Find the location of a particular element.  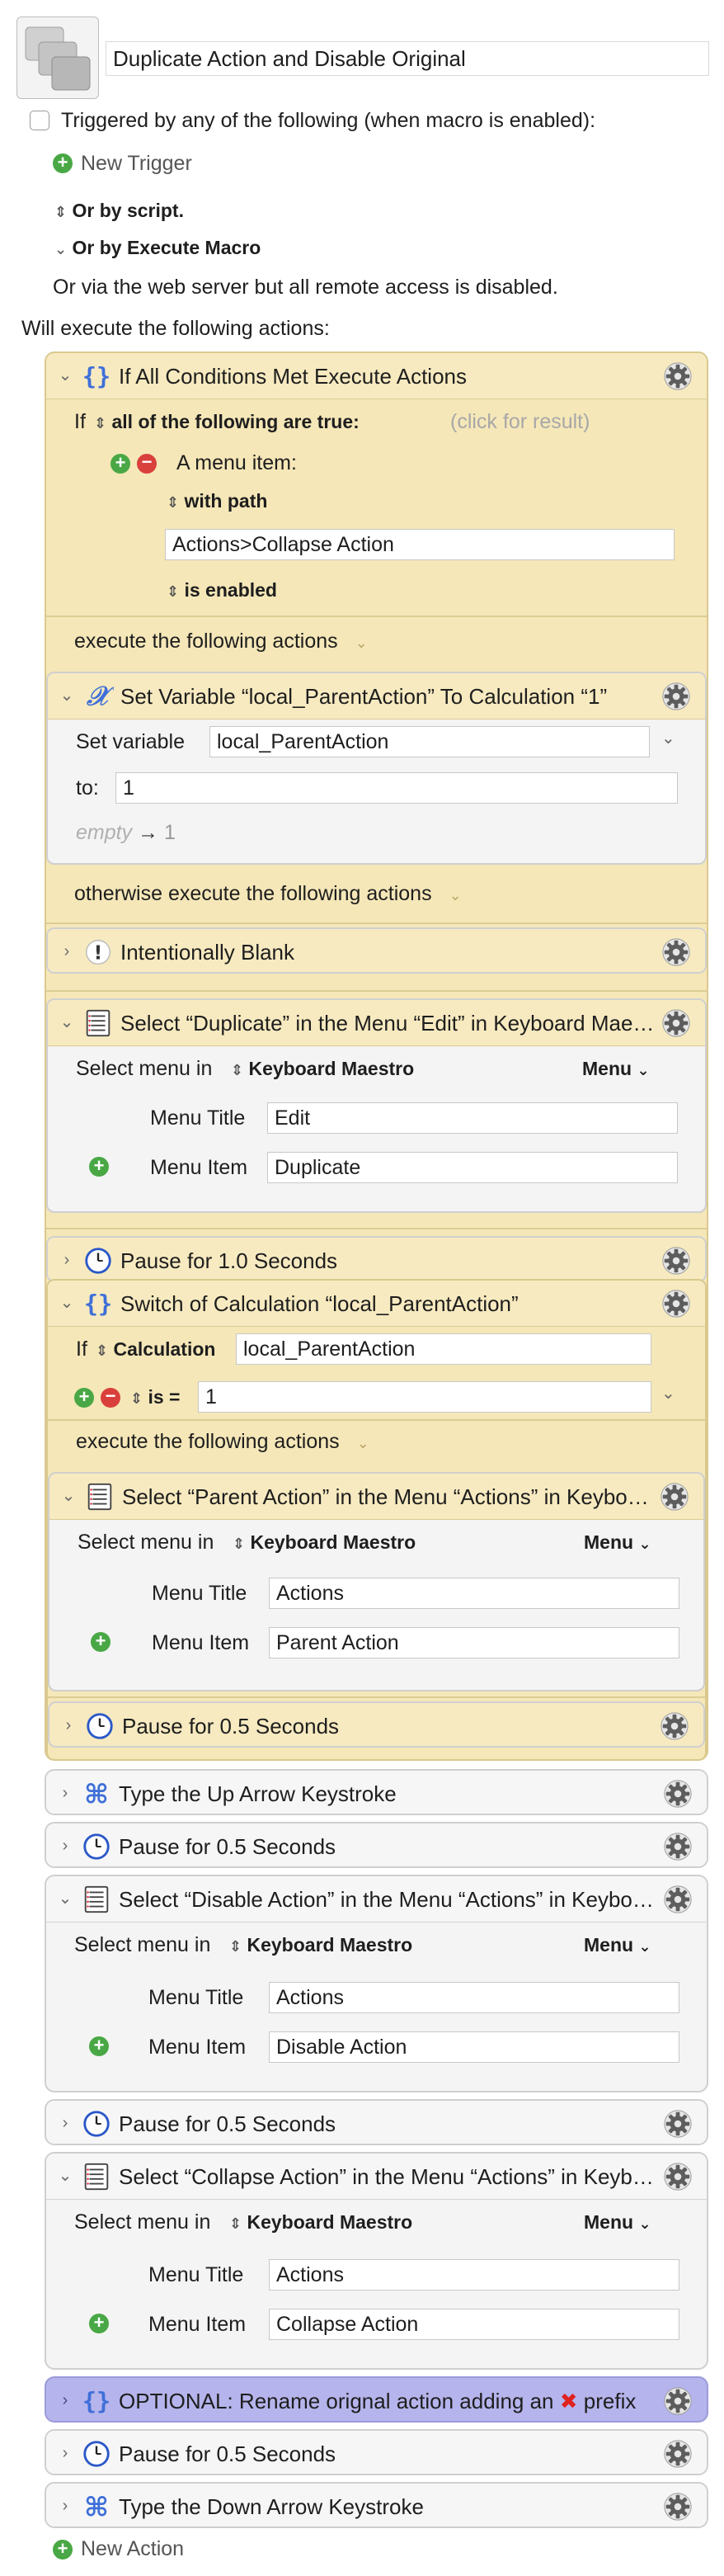

menu-item-input: Collapse Action is located at coordinates (474, 2324).